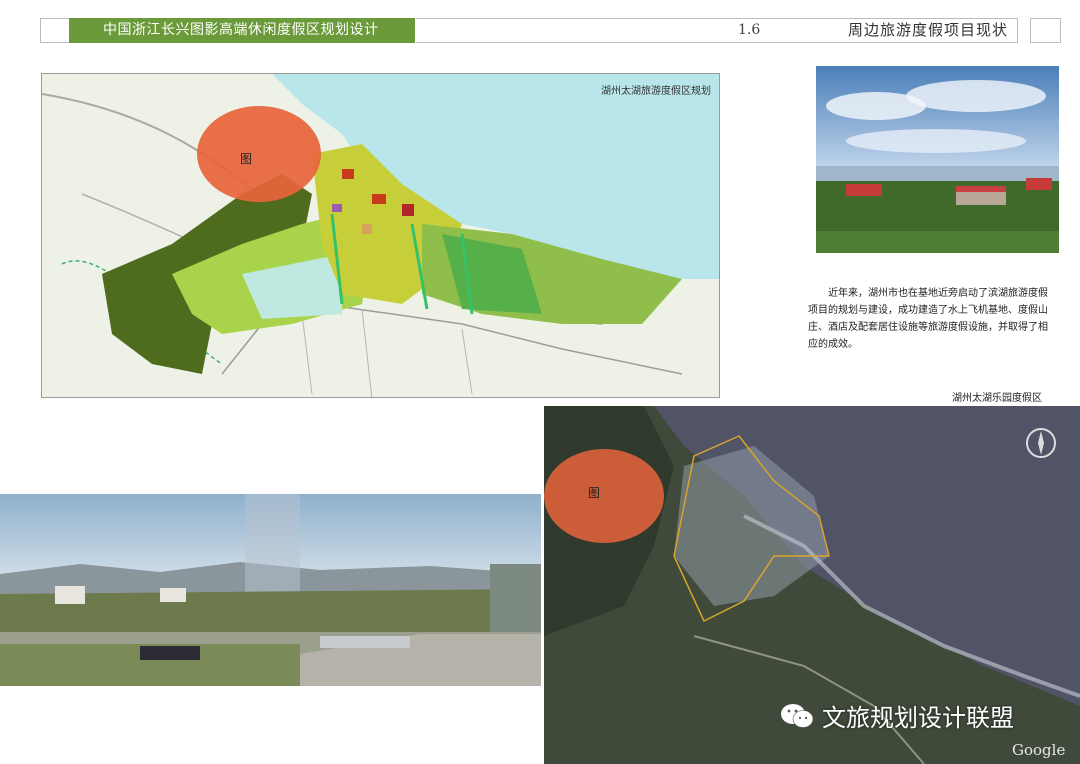 Image resolution: width=1080 pixels, height=764 pixels. What do you see at coordinates (997, 398) in the screenshot?
I see `satellite-caption: 湖州太湖乐园度假区` at bounding box center [997, 398].